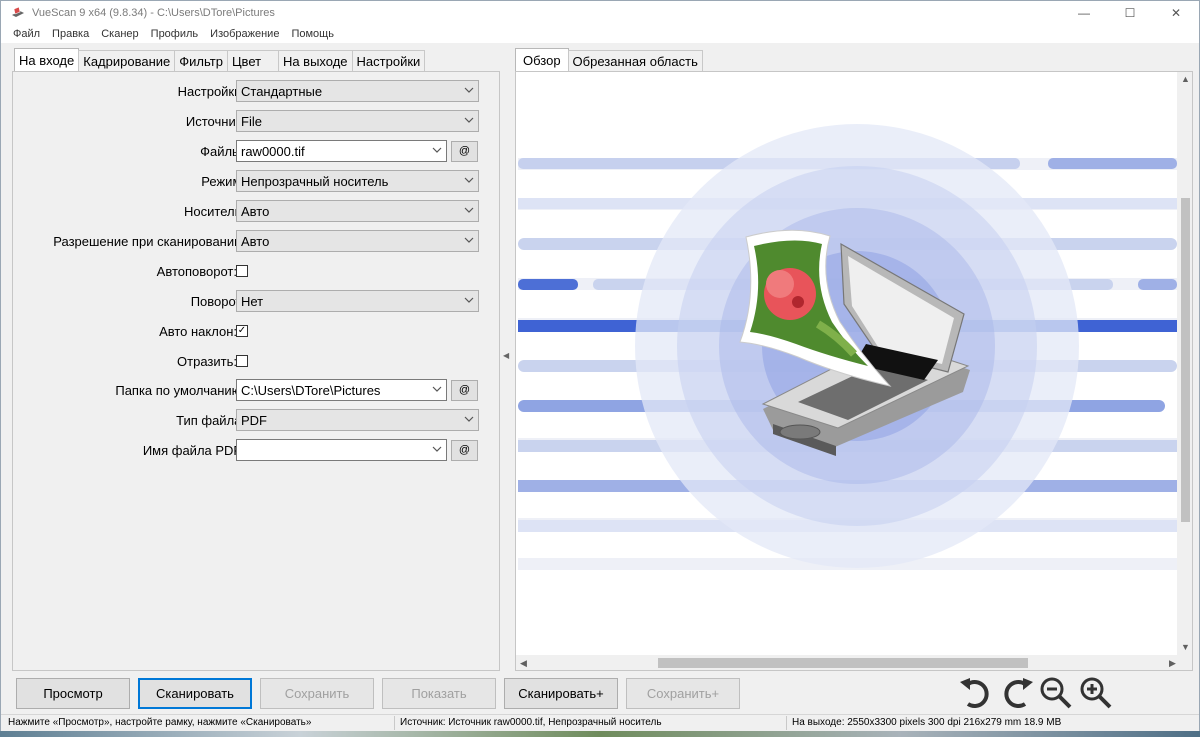  What do you see at coordinates (257, 271) in the screenshot?
I see `autorotate-row: Автоповорот:` at bounding box center [257, 271].